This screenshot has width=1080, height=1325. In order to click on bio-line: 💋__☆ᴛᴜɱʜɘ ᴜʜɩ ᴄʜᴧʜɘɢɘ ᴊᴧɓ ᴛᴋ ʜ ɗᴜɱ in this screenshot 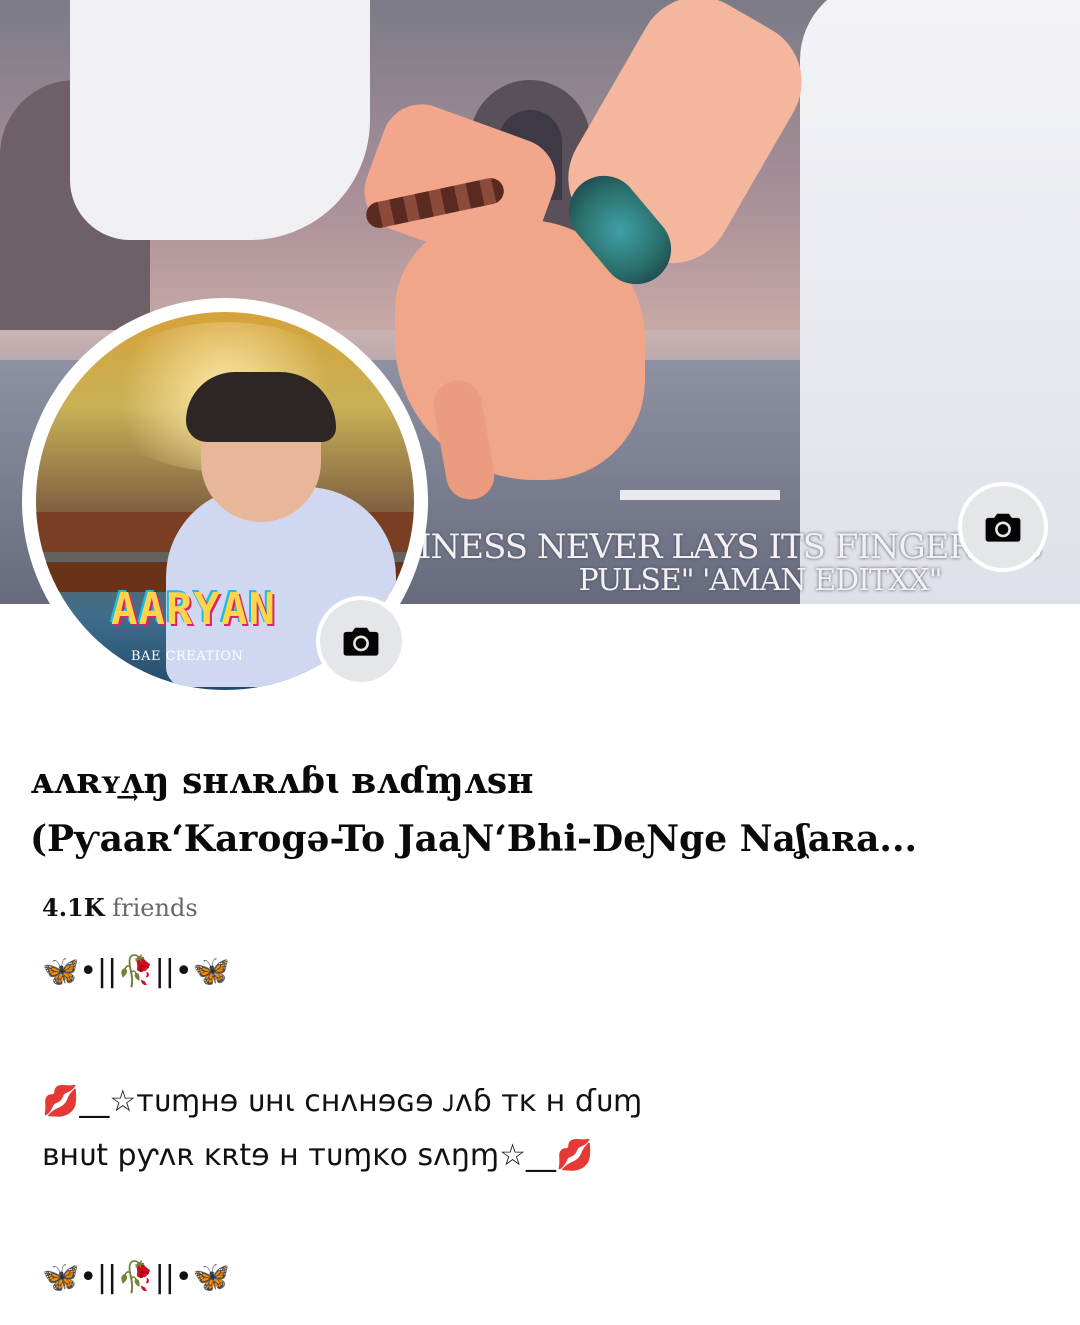, I will do `click(342, 1101)`.